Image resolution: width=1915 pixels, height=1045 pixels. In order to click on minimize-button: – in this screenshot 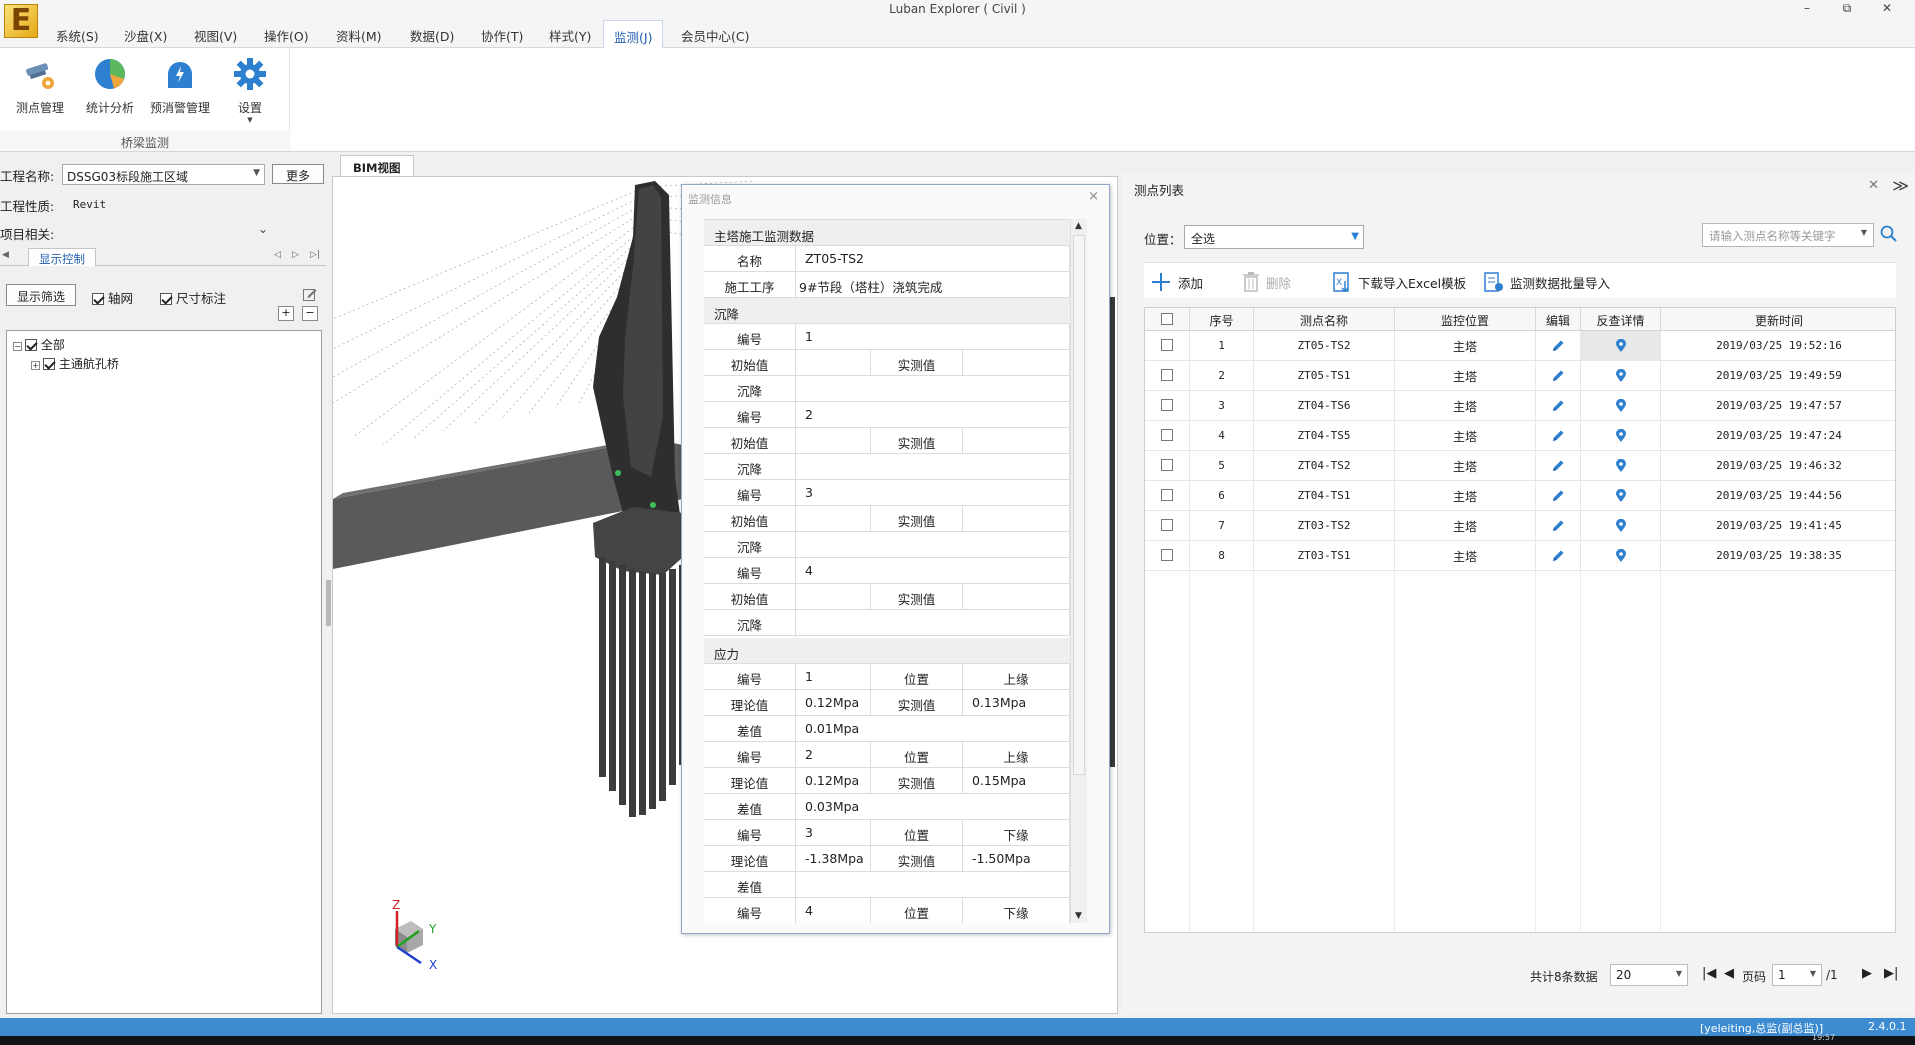, I will do `click(1807, 8)`.